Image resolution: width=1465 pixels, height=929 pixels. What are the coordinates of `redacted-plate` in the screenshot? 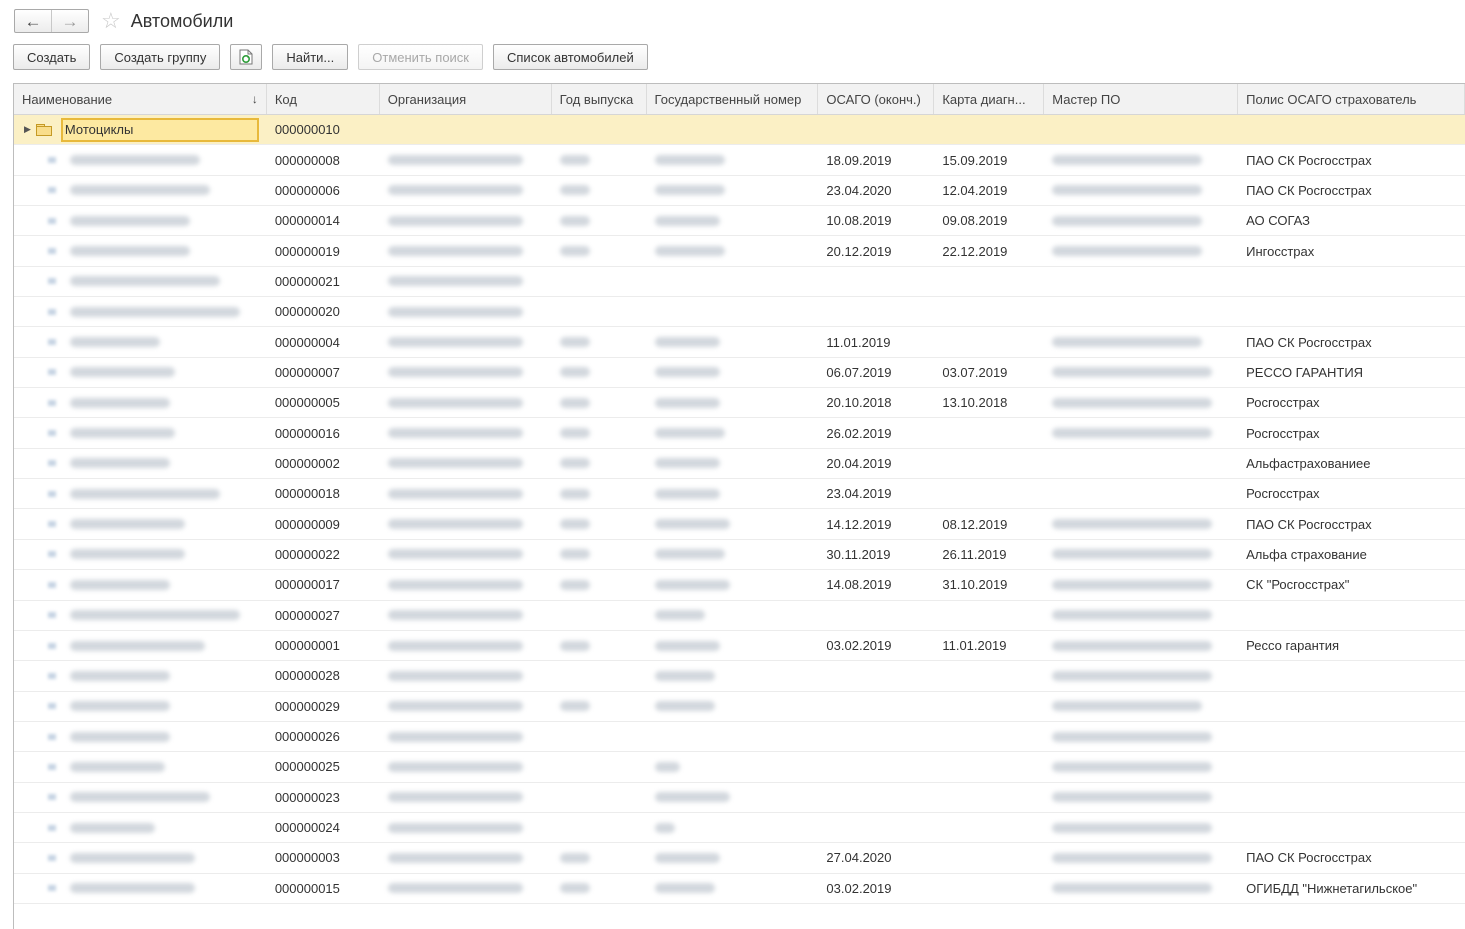 It's located at (689, 433).